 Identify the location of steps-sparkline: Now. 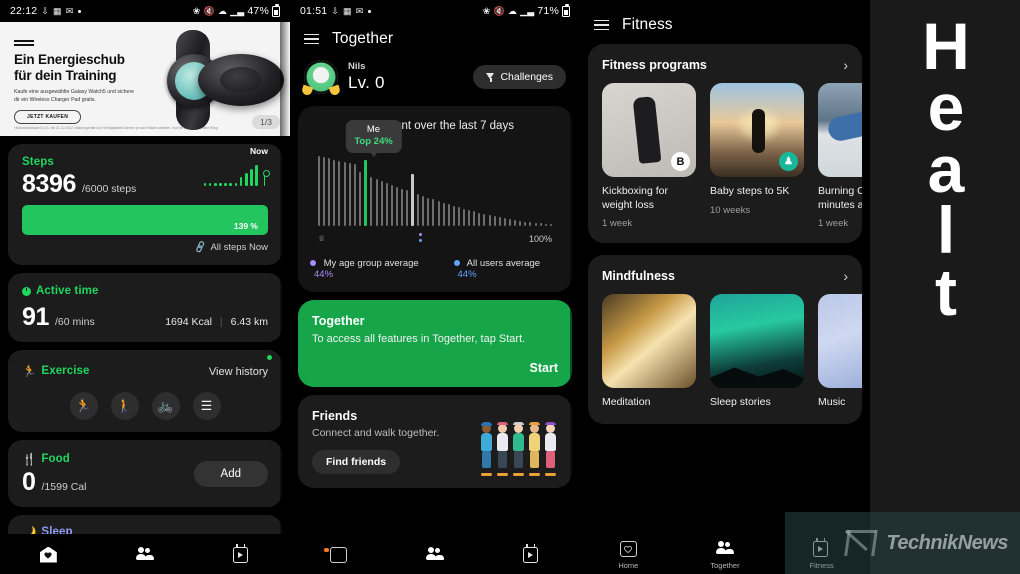
(232, 166).